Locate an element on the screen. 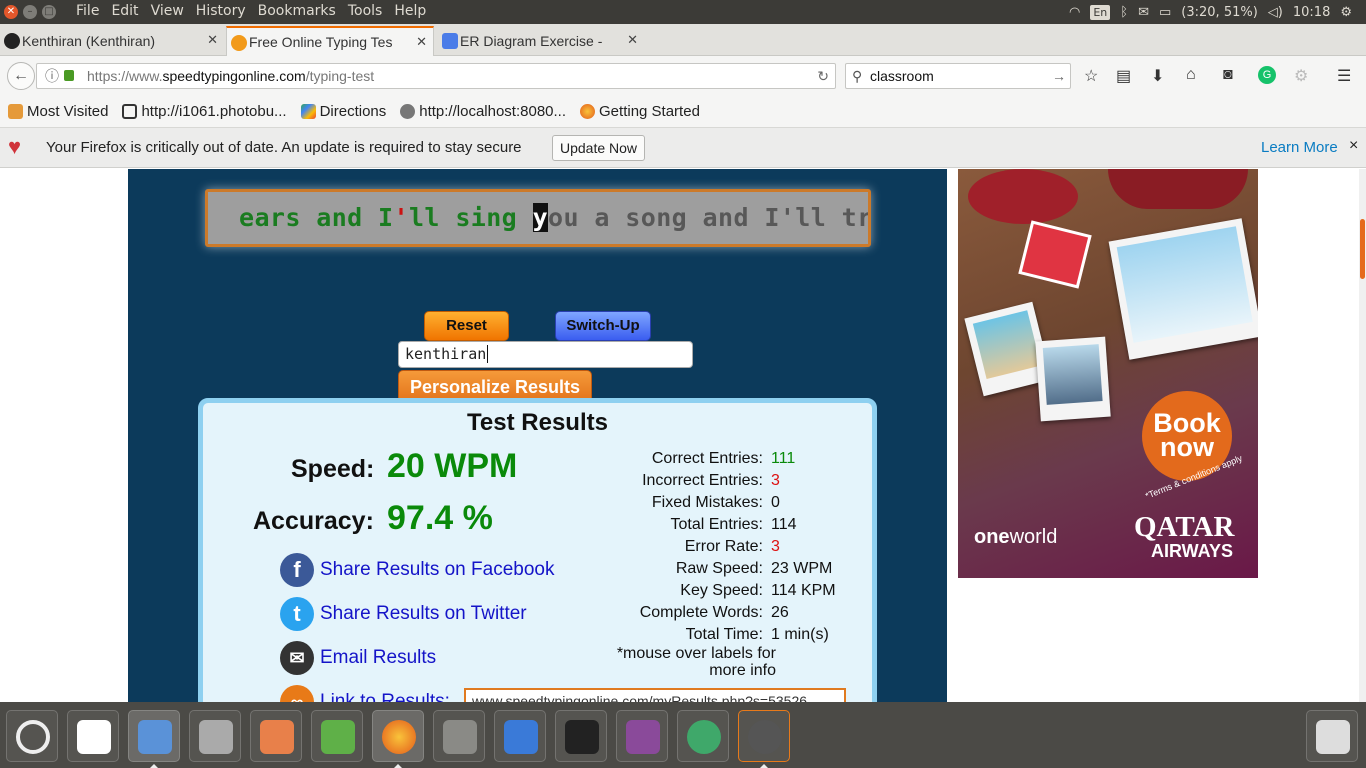  calc-launcher is located at coordinates (337, 736).